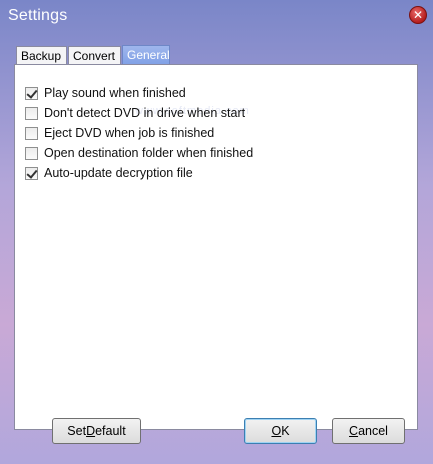  I want to click on close-icon: ✕, so click(418, 15).